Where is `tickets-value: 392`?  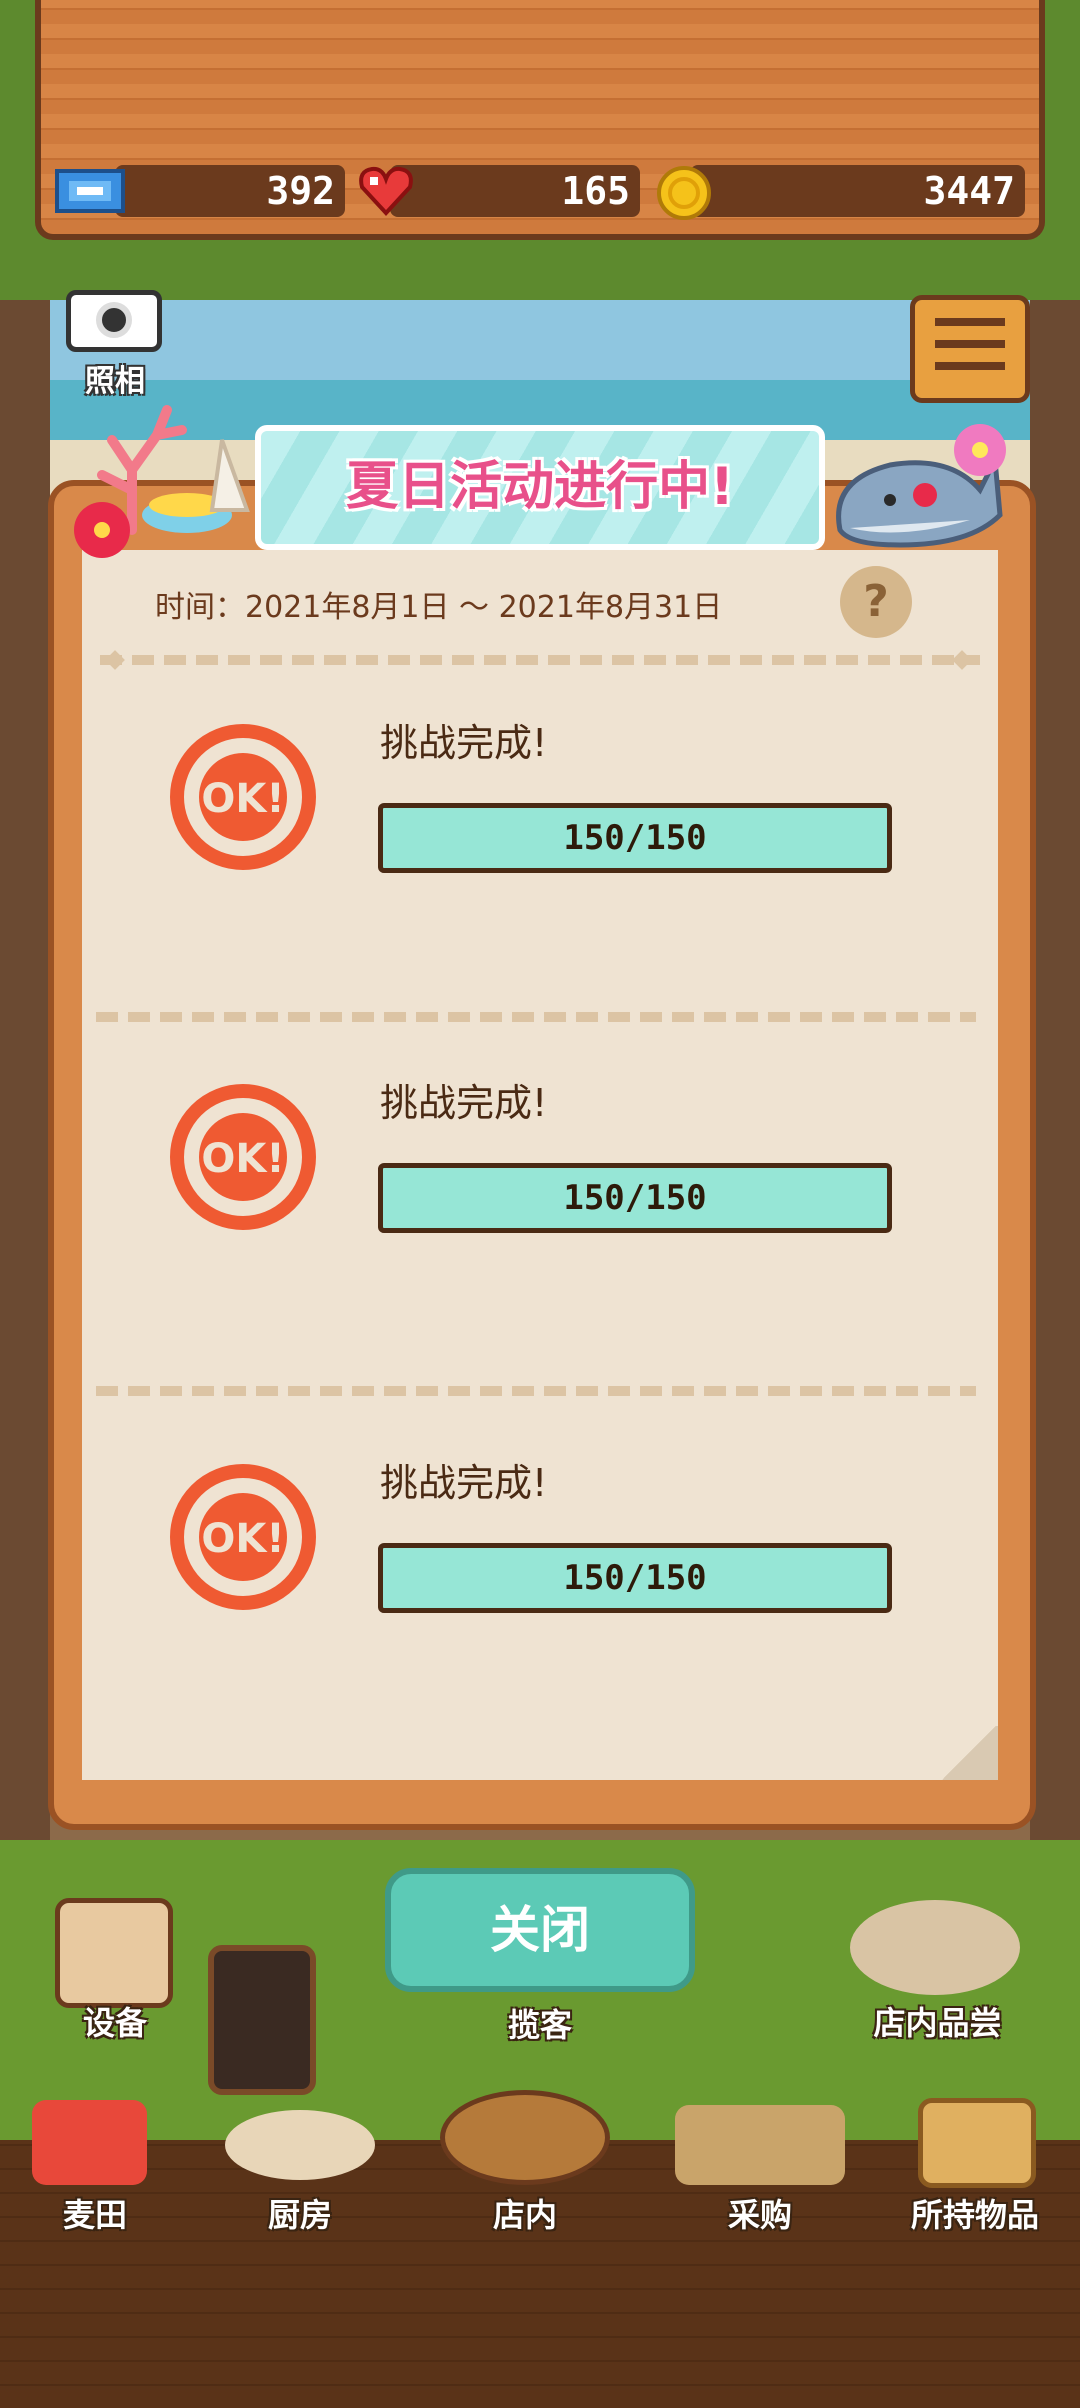
tickets-value: 392 is located at coordinates (300, 191).